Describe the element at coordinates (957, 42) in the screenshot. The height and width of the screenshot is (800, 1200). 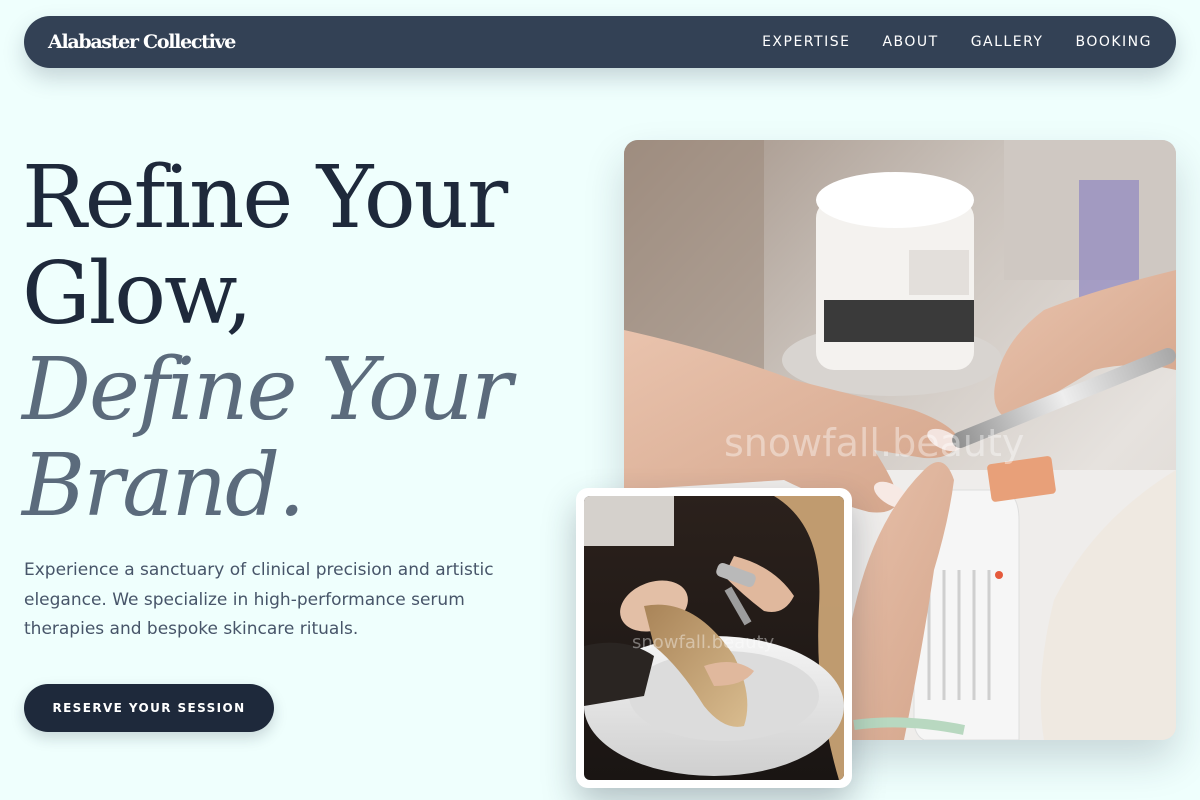
I see `nav-links: EXPERTISE ABOUT GALLERY BOOKING` at that location.